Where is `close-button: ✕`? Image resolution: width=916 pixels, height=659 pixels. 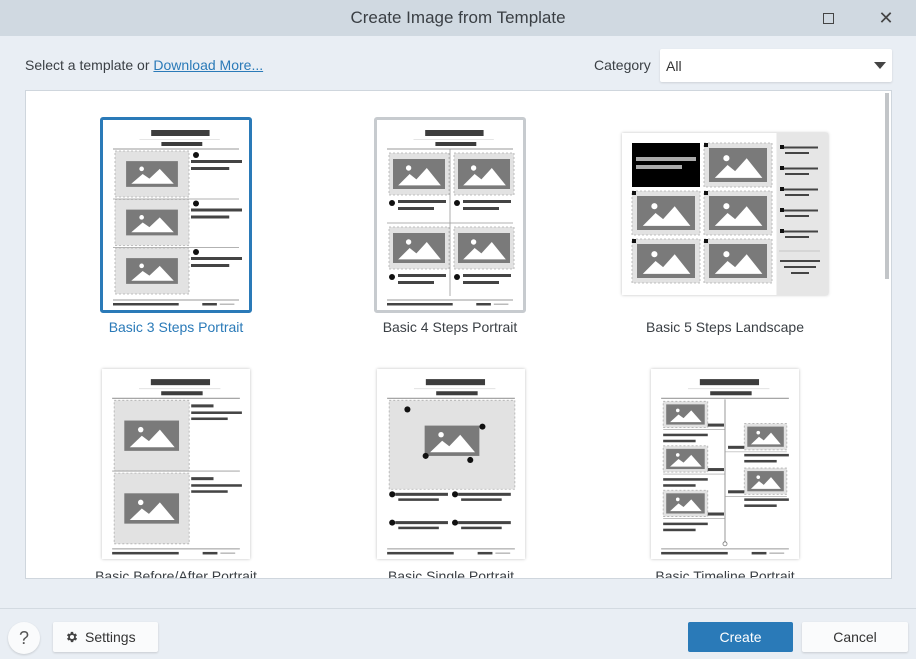
close-button: ✕ is located at coordinates (886, 18).